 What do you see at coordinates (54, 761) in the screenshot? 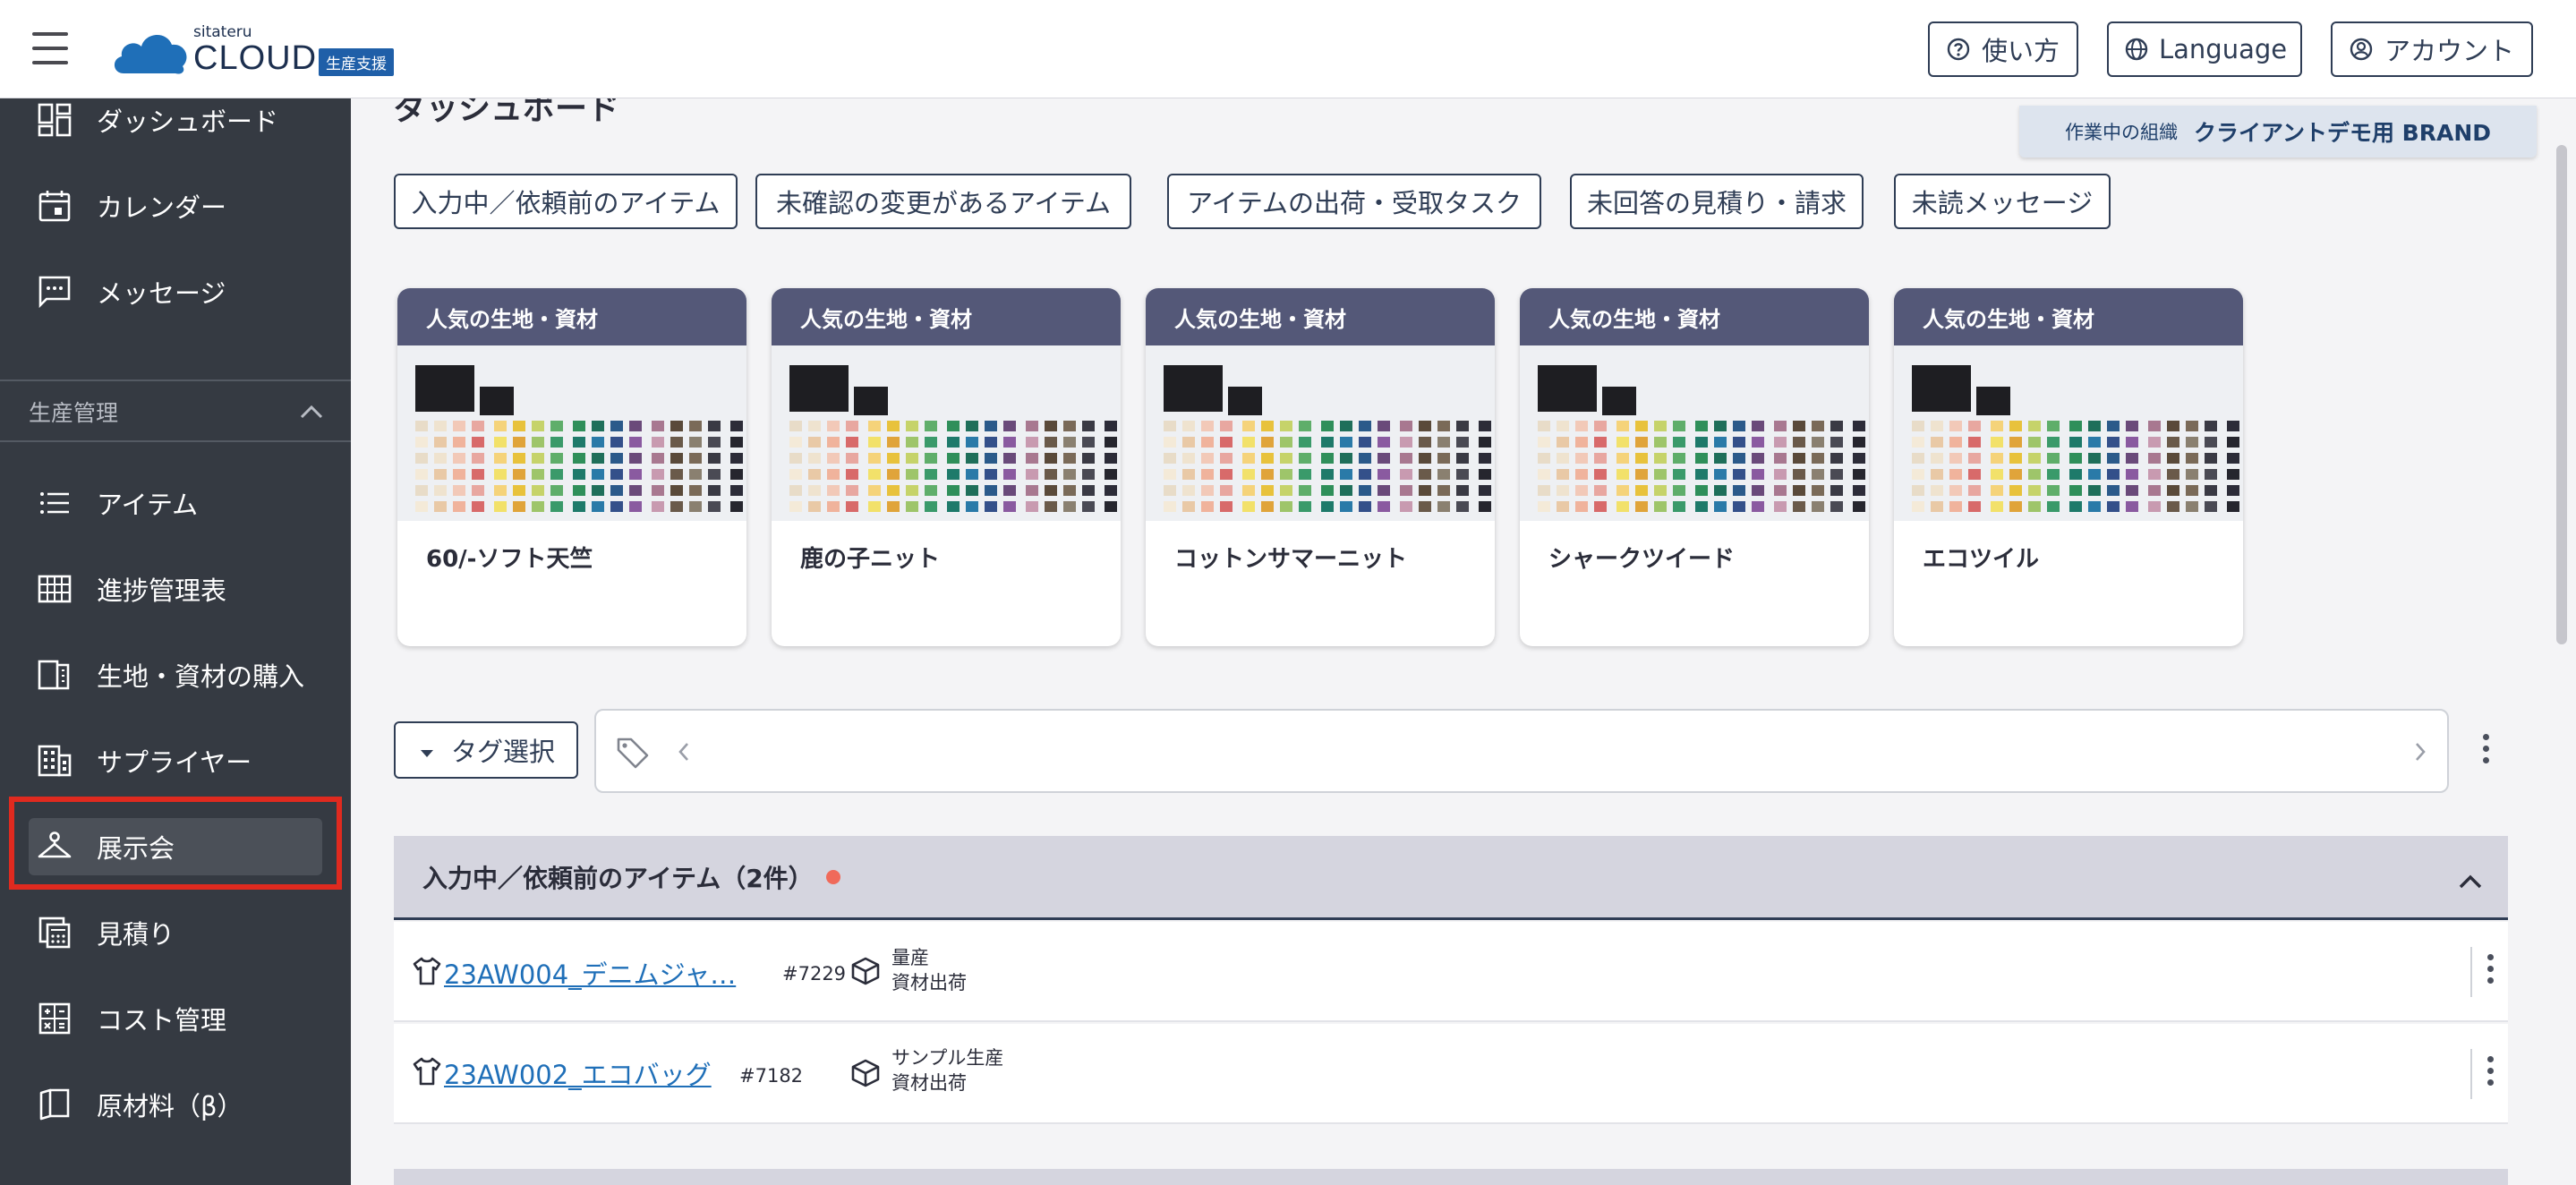
I see `building-icon` at bounding box center [54, 761].